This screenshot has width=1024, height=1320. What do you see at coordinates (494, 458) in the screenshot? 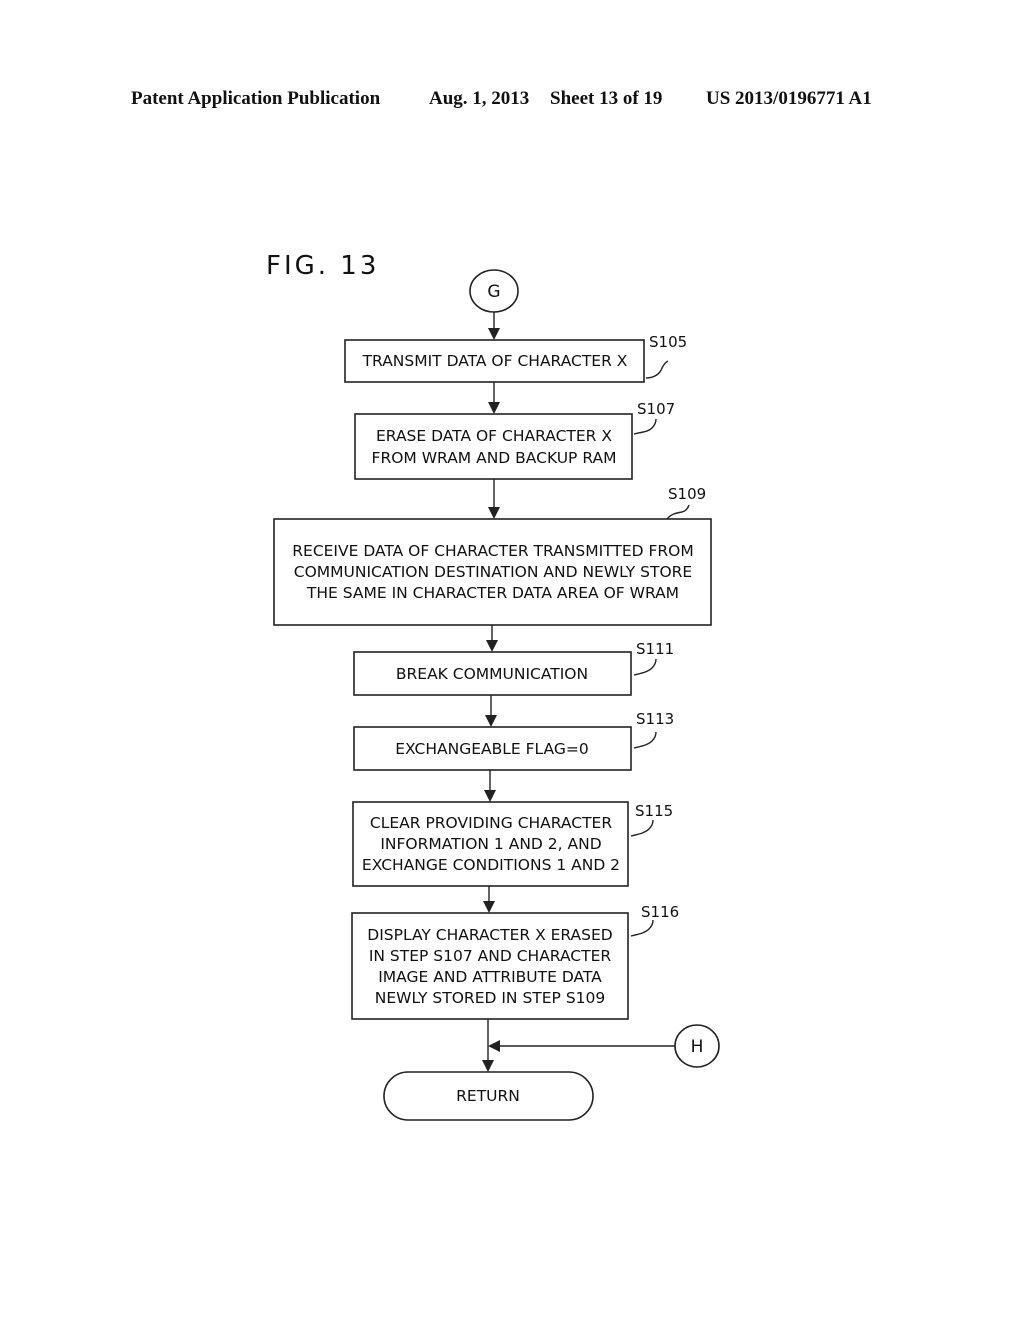
I see `step-text: FROM WRAM AND BACKUP RAM` at bounding box center [494, 458].